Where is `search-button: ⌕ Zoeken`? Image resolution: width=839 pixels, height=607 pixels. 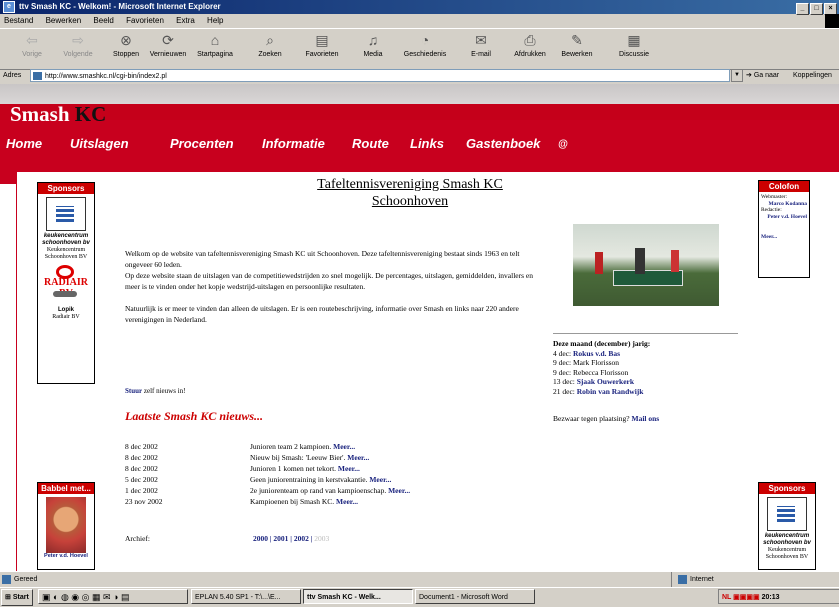
search-button: ⌕ Zoeken is located at coordinates (270, 44).